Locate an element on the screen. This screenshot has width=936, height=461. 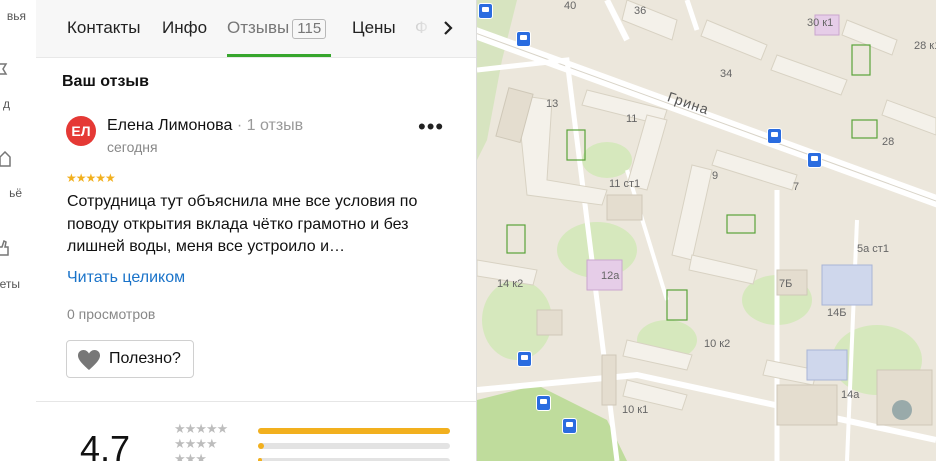
house-number: 10 к1 is located at coordinates (635, 410).